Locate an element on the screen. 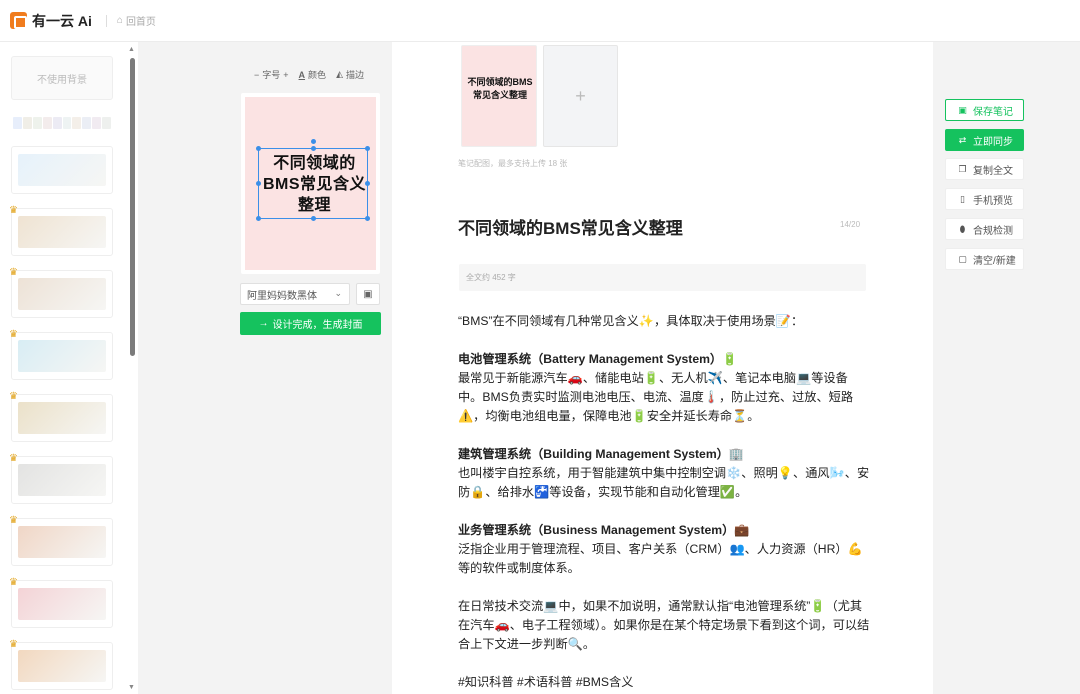 The image size is (1080, 694). text-toolbar: − 字号 + A 颜色 ◭ 描边 is located at coordinates (309, 74).